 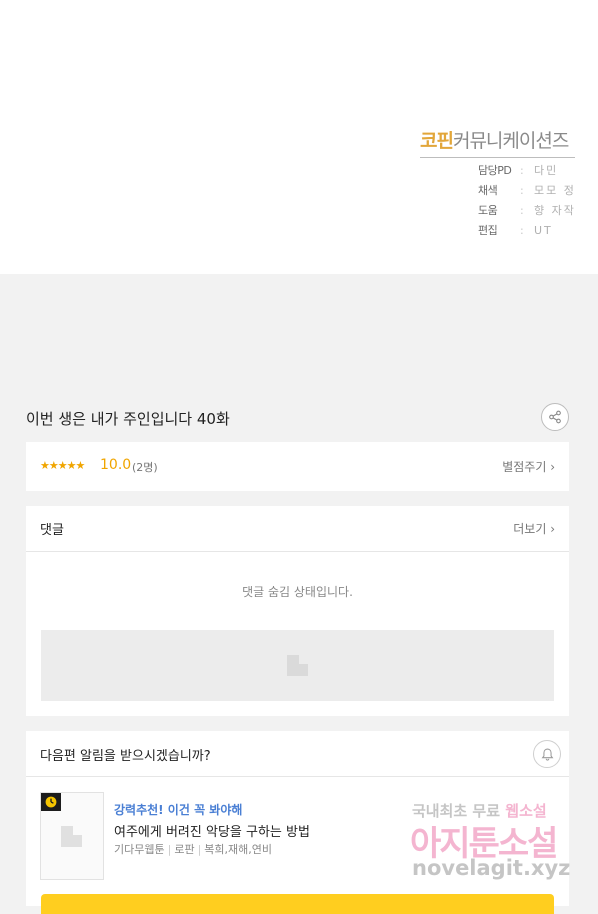 I want to click on recommendation-author: 기다무웹툰, so click(x=139, y=849).